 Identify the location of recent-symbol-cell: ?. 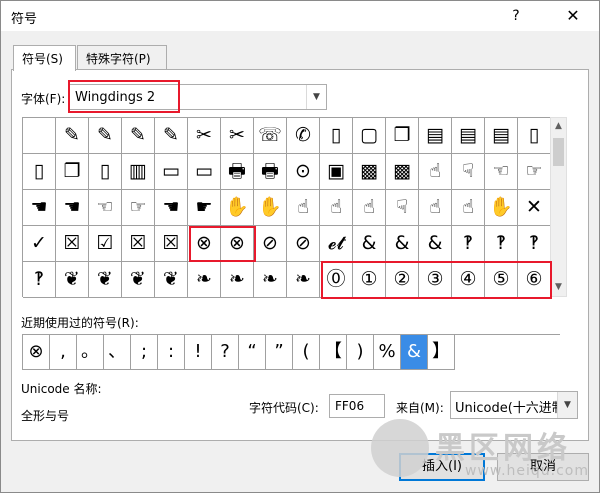
(225, 352).